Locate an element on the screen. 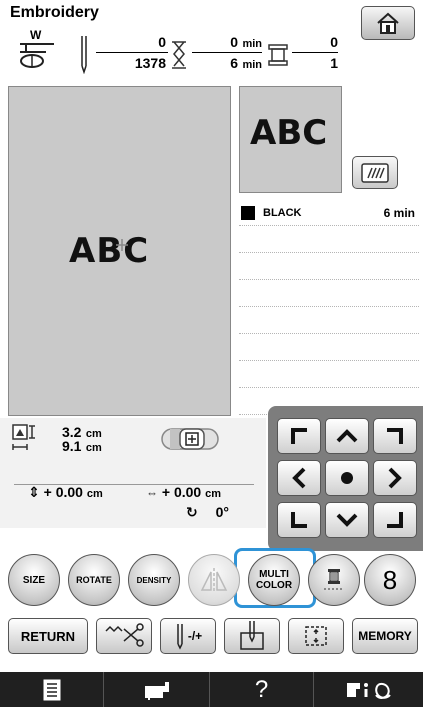  bottom-operation-bar: ? is located at coordinates (211, 689).